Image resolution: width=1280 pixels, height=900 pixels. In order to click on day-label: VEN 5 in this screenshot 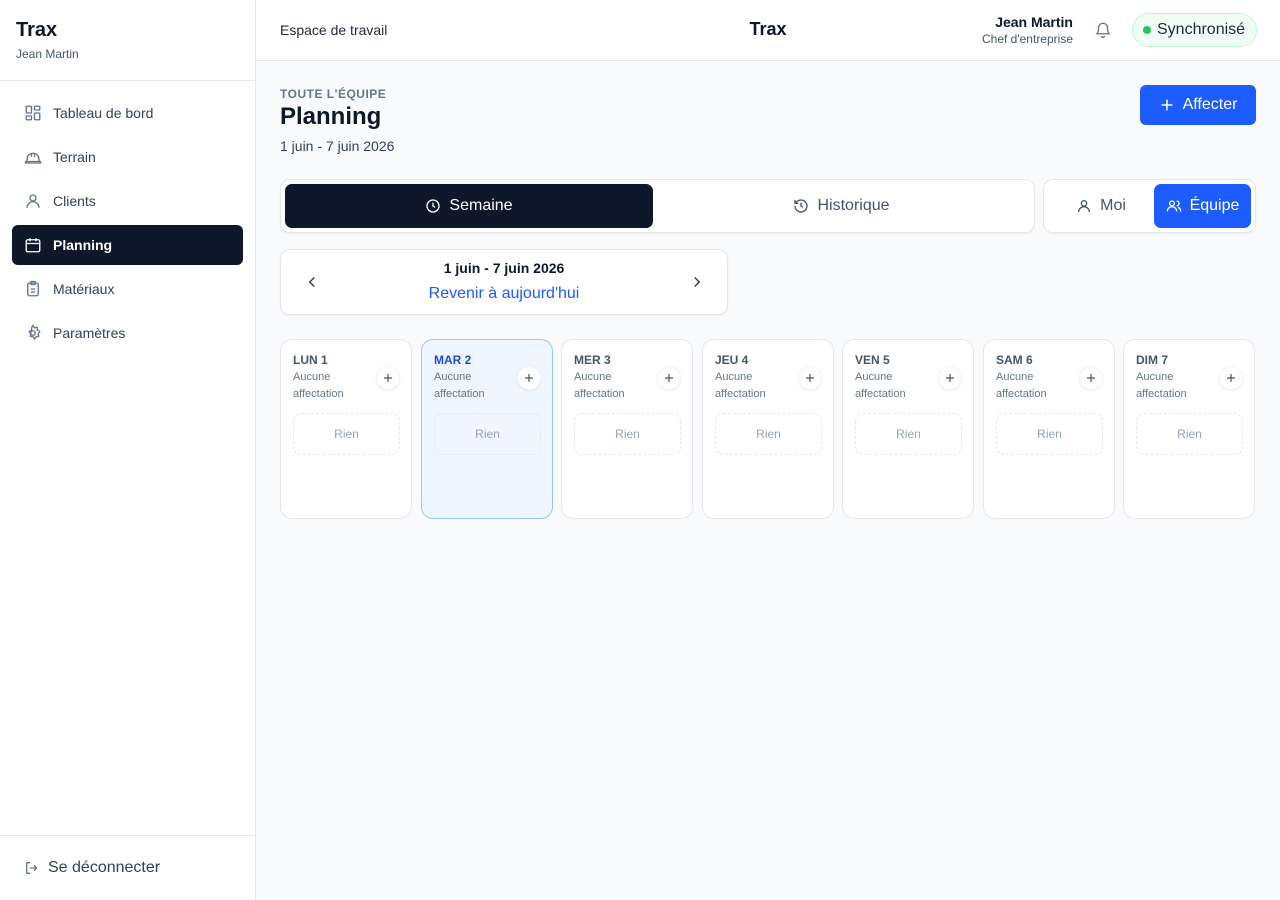, I will do `click(872, 360)`.